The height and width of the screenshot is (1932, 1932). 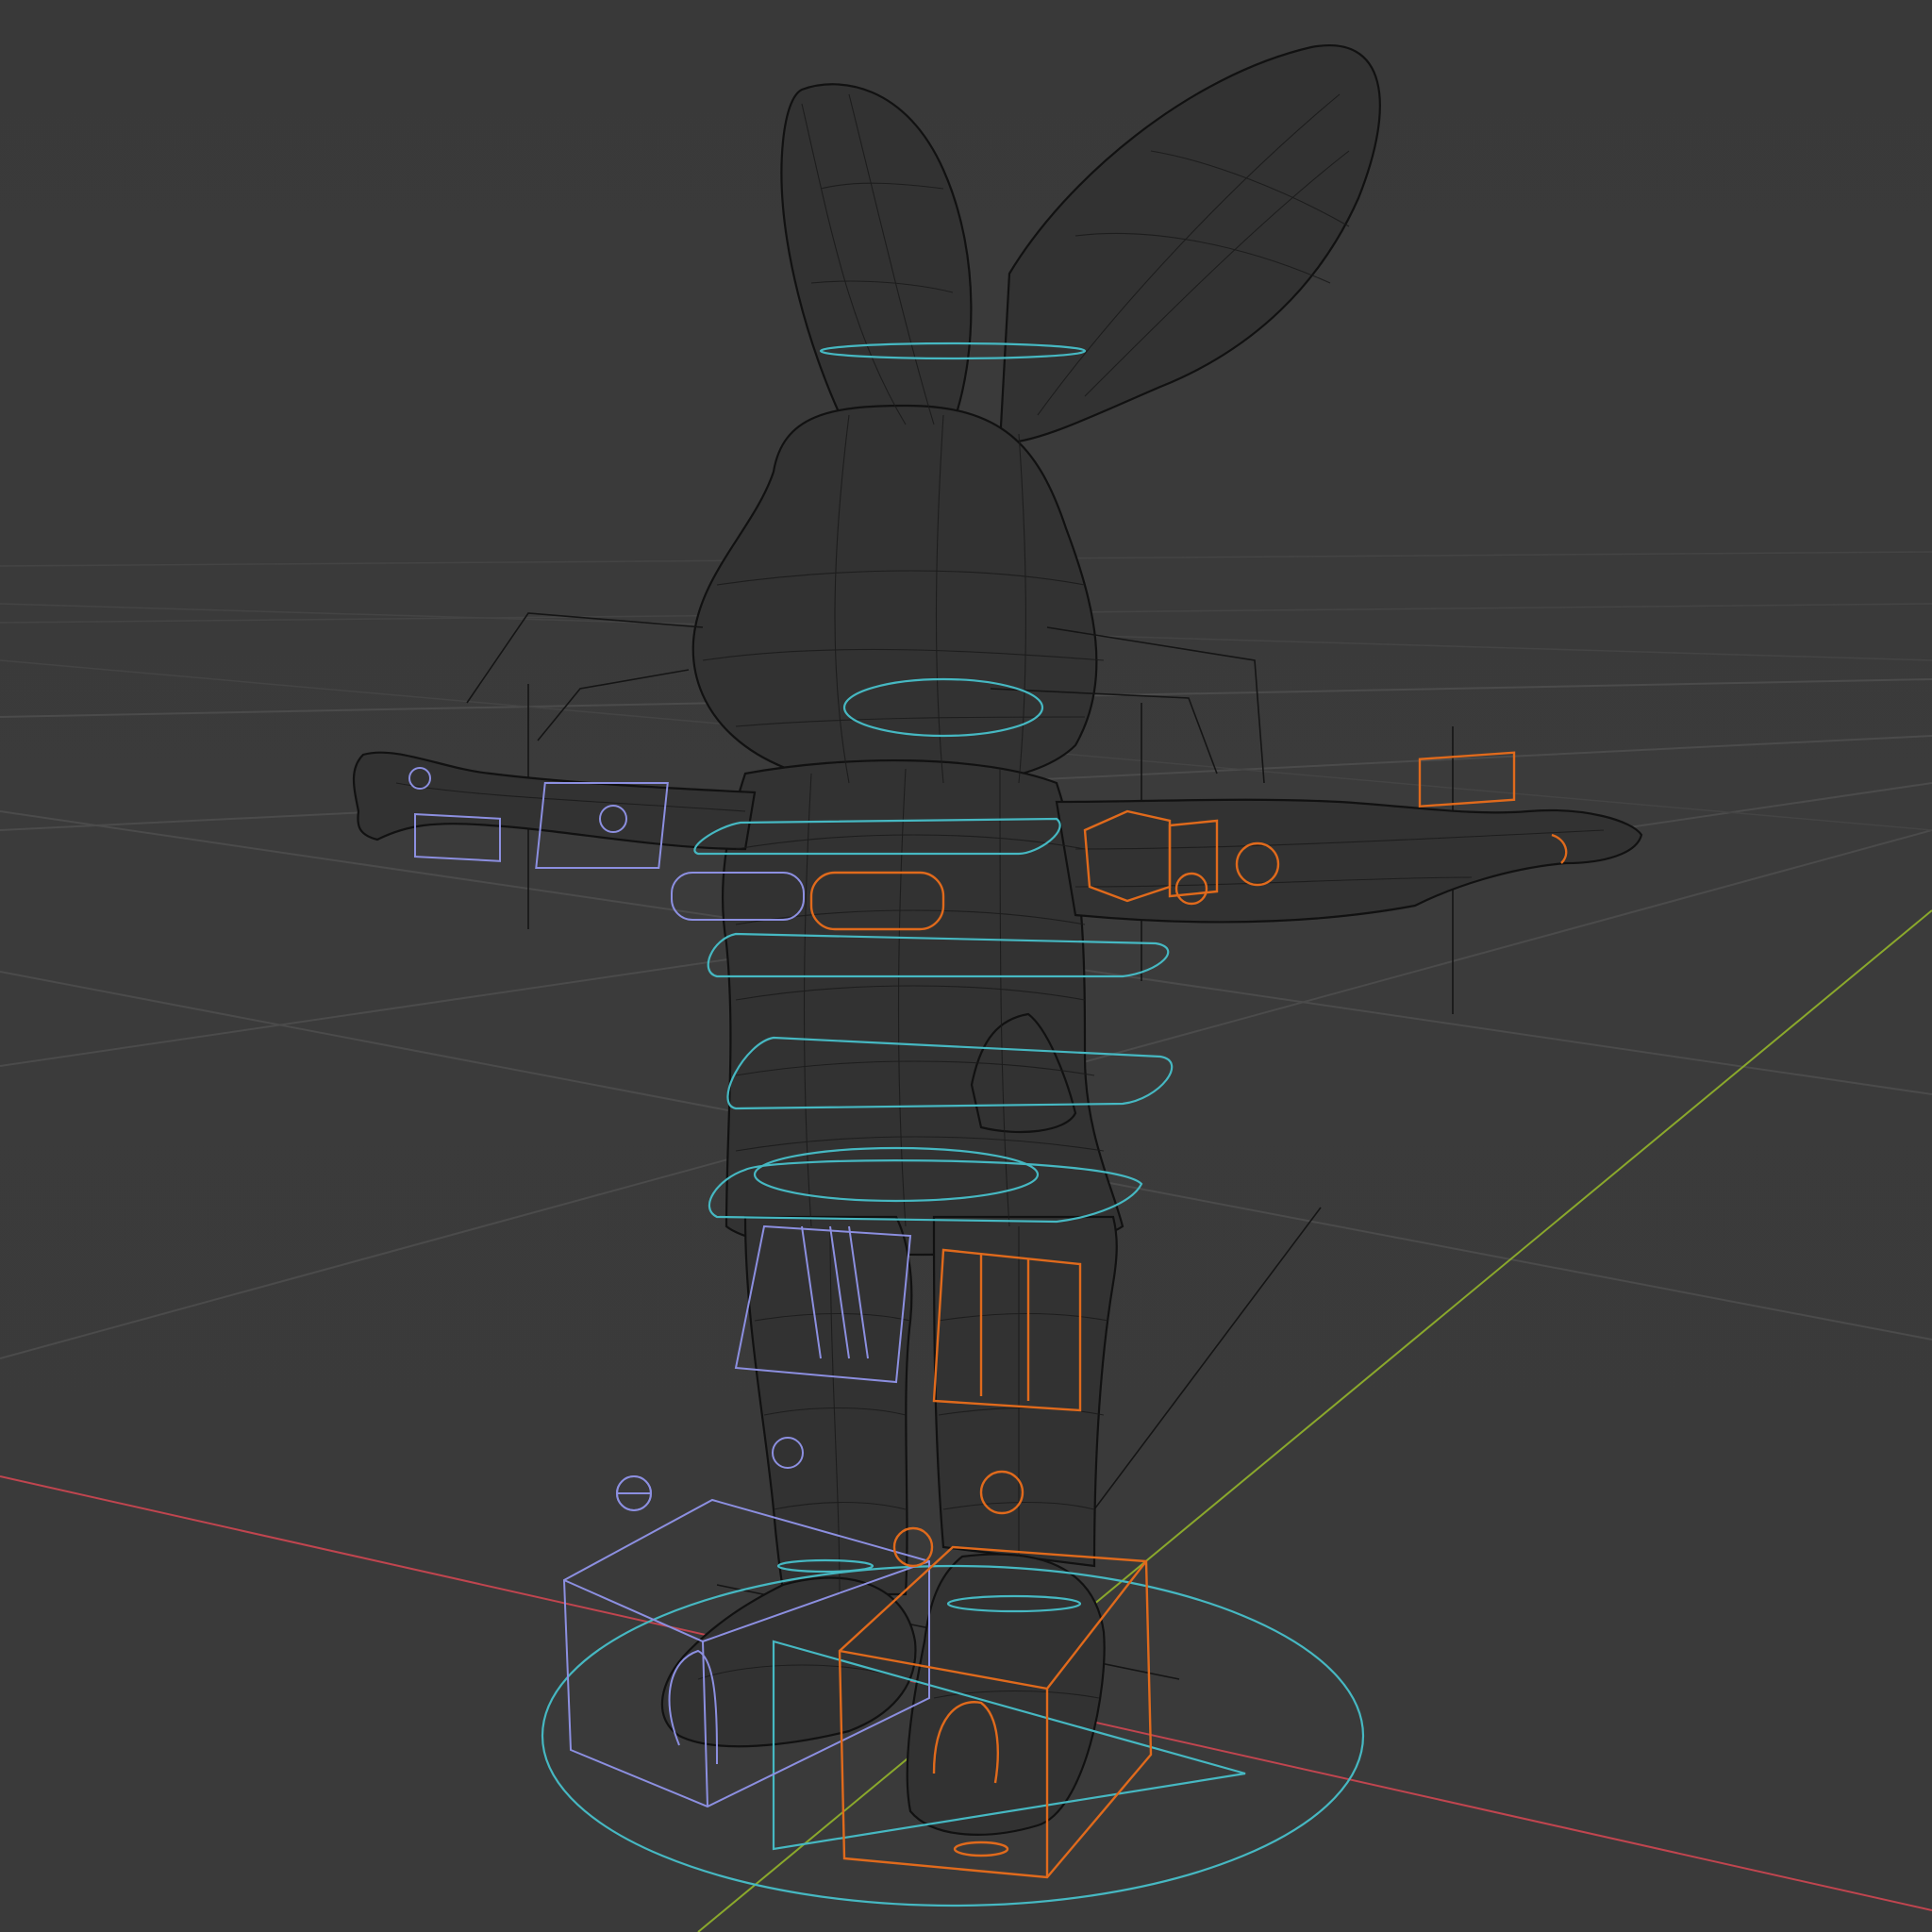 I want to click on right-heel-control, so click(x=981, y=1849).